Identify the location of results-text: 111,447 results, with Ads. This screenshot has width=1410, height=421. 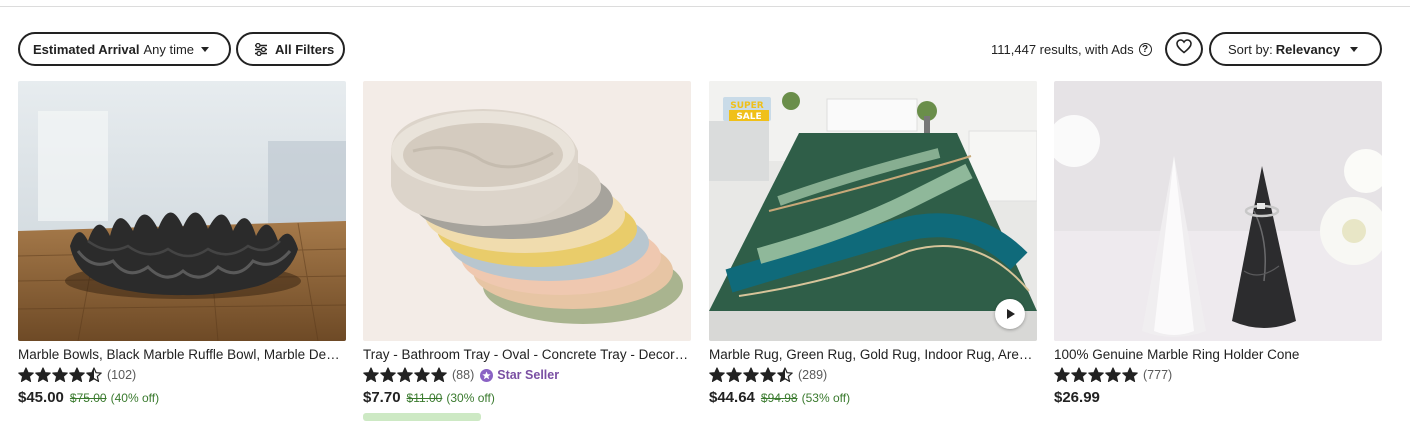
(1062, 49).